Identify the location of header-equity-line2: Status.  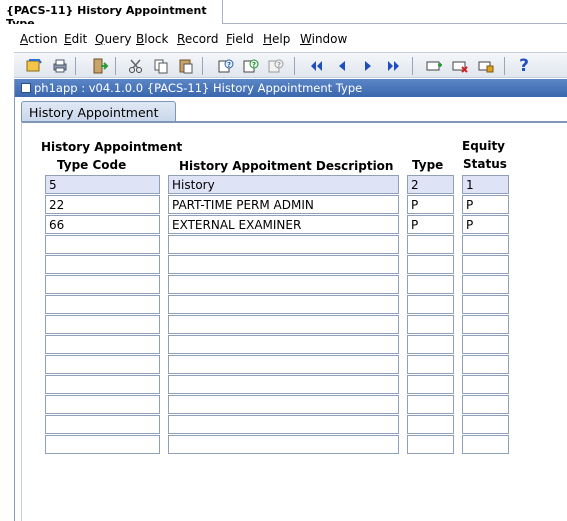
(485, 164).